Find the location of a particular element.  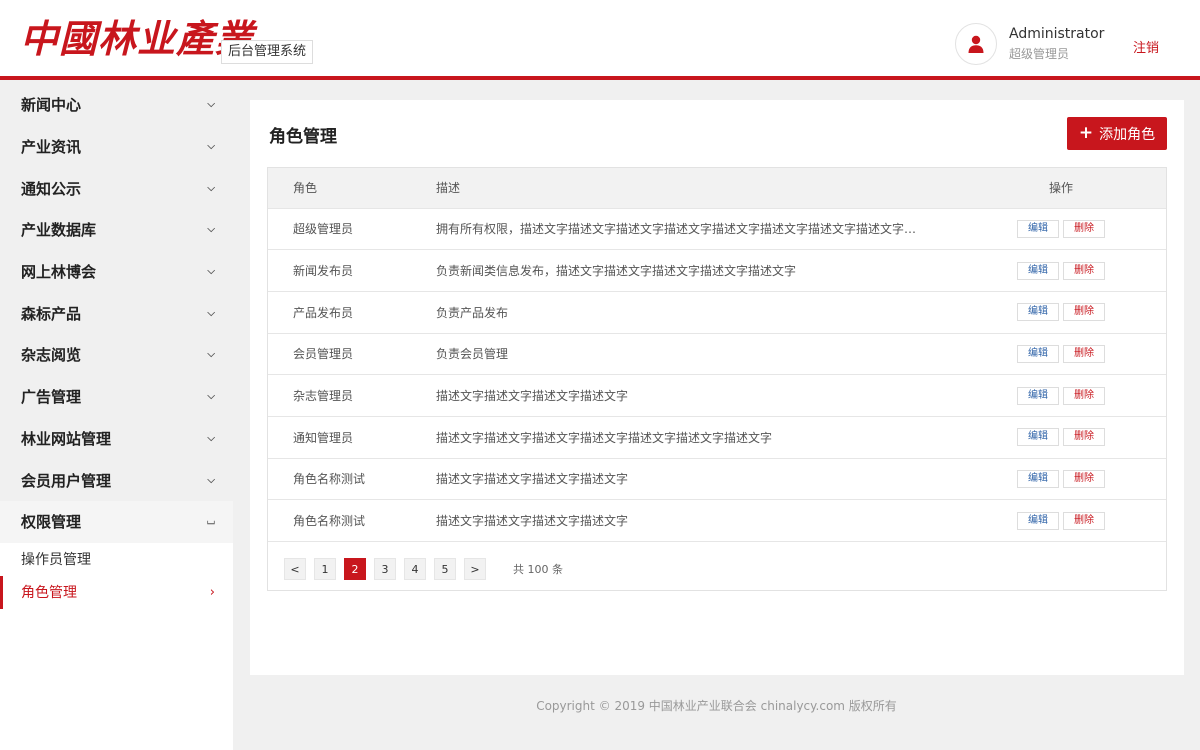

role-cell: 通知管理员 is located at coordinates (323, 437).